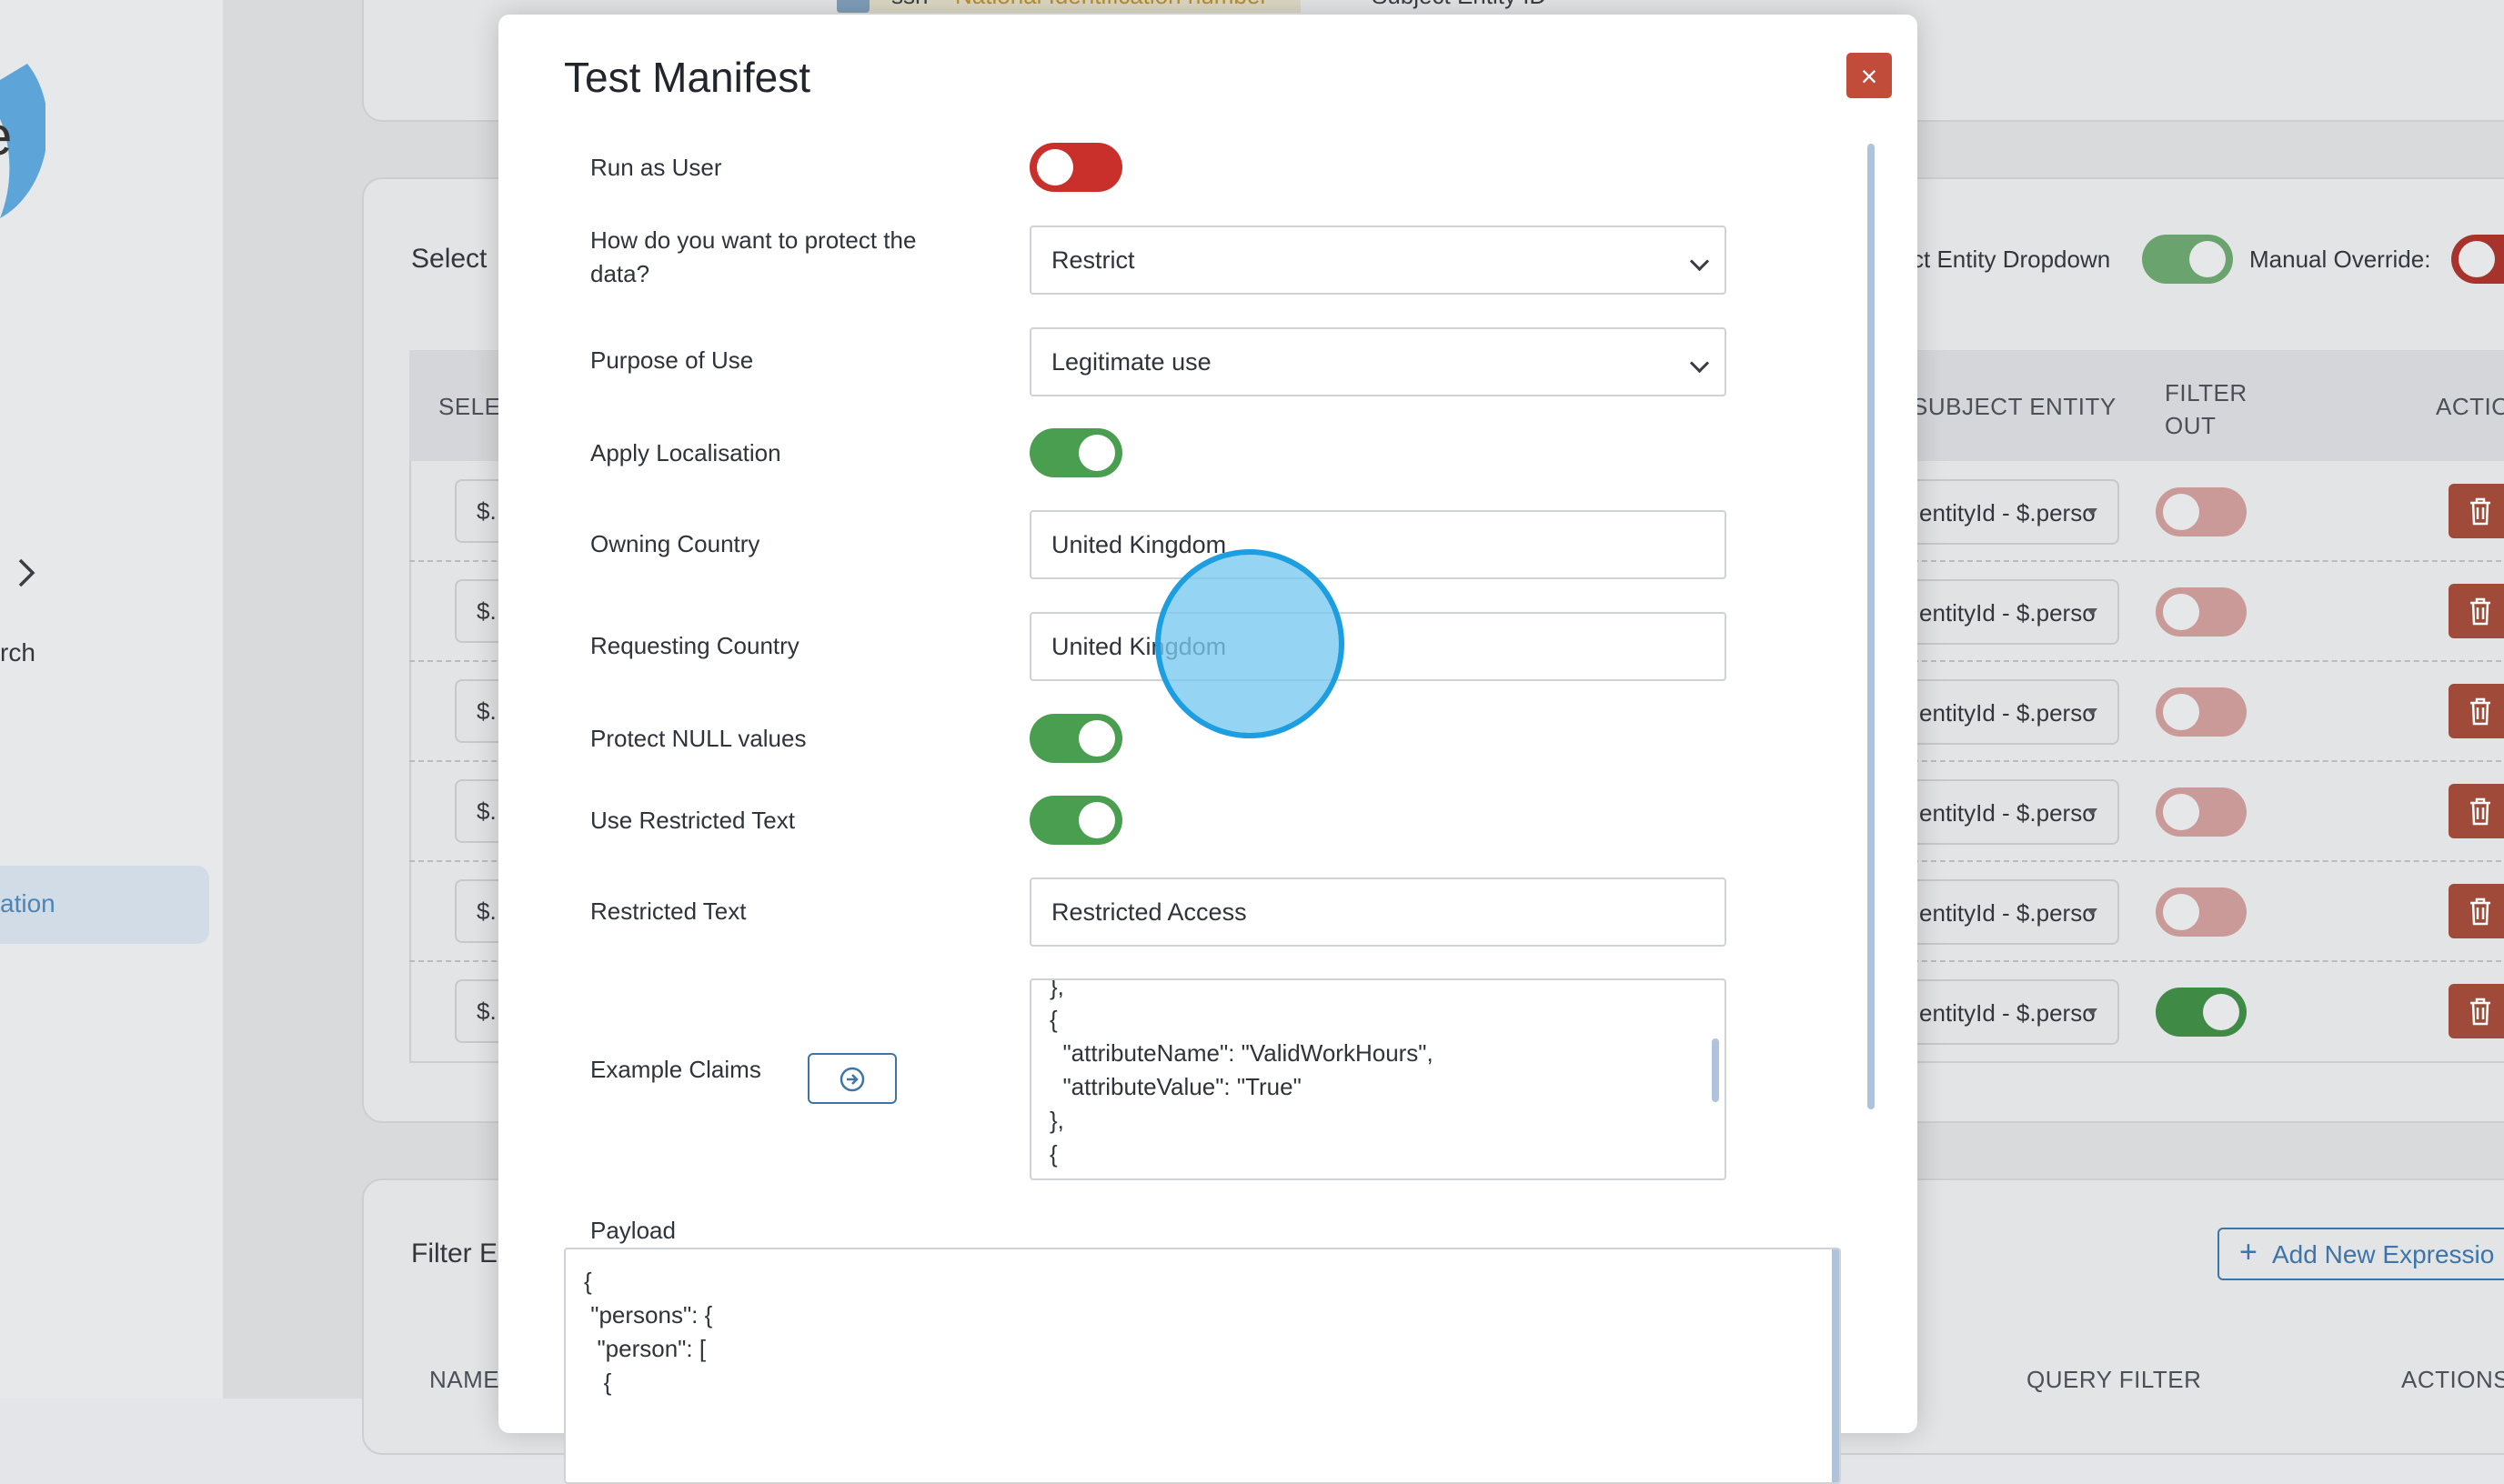 Image resolution: width=2504 pixels, height=1484 pixels. What do you see at coordinates (449, 259) in the screenshot?
I see `select-section-heading: Select` at bounding box center [449, 259].